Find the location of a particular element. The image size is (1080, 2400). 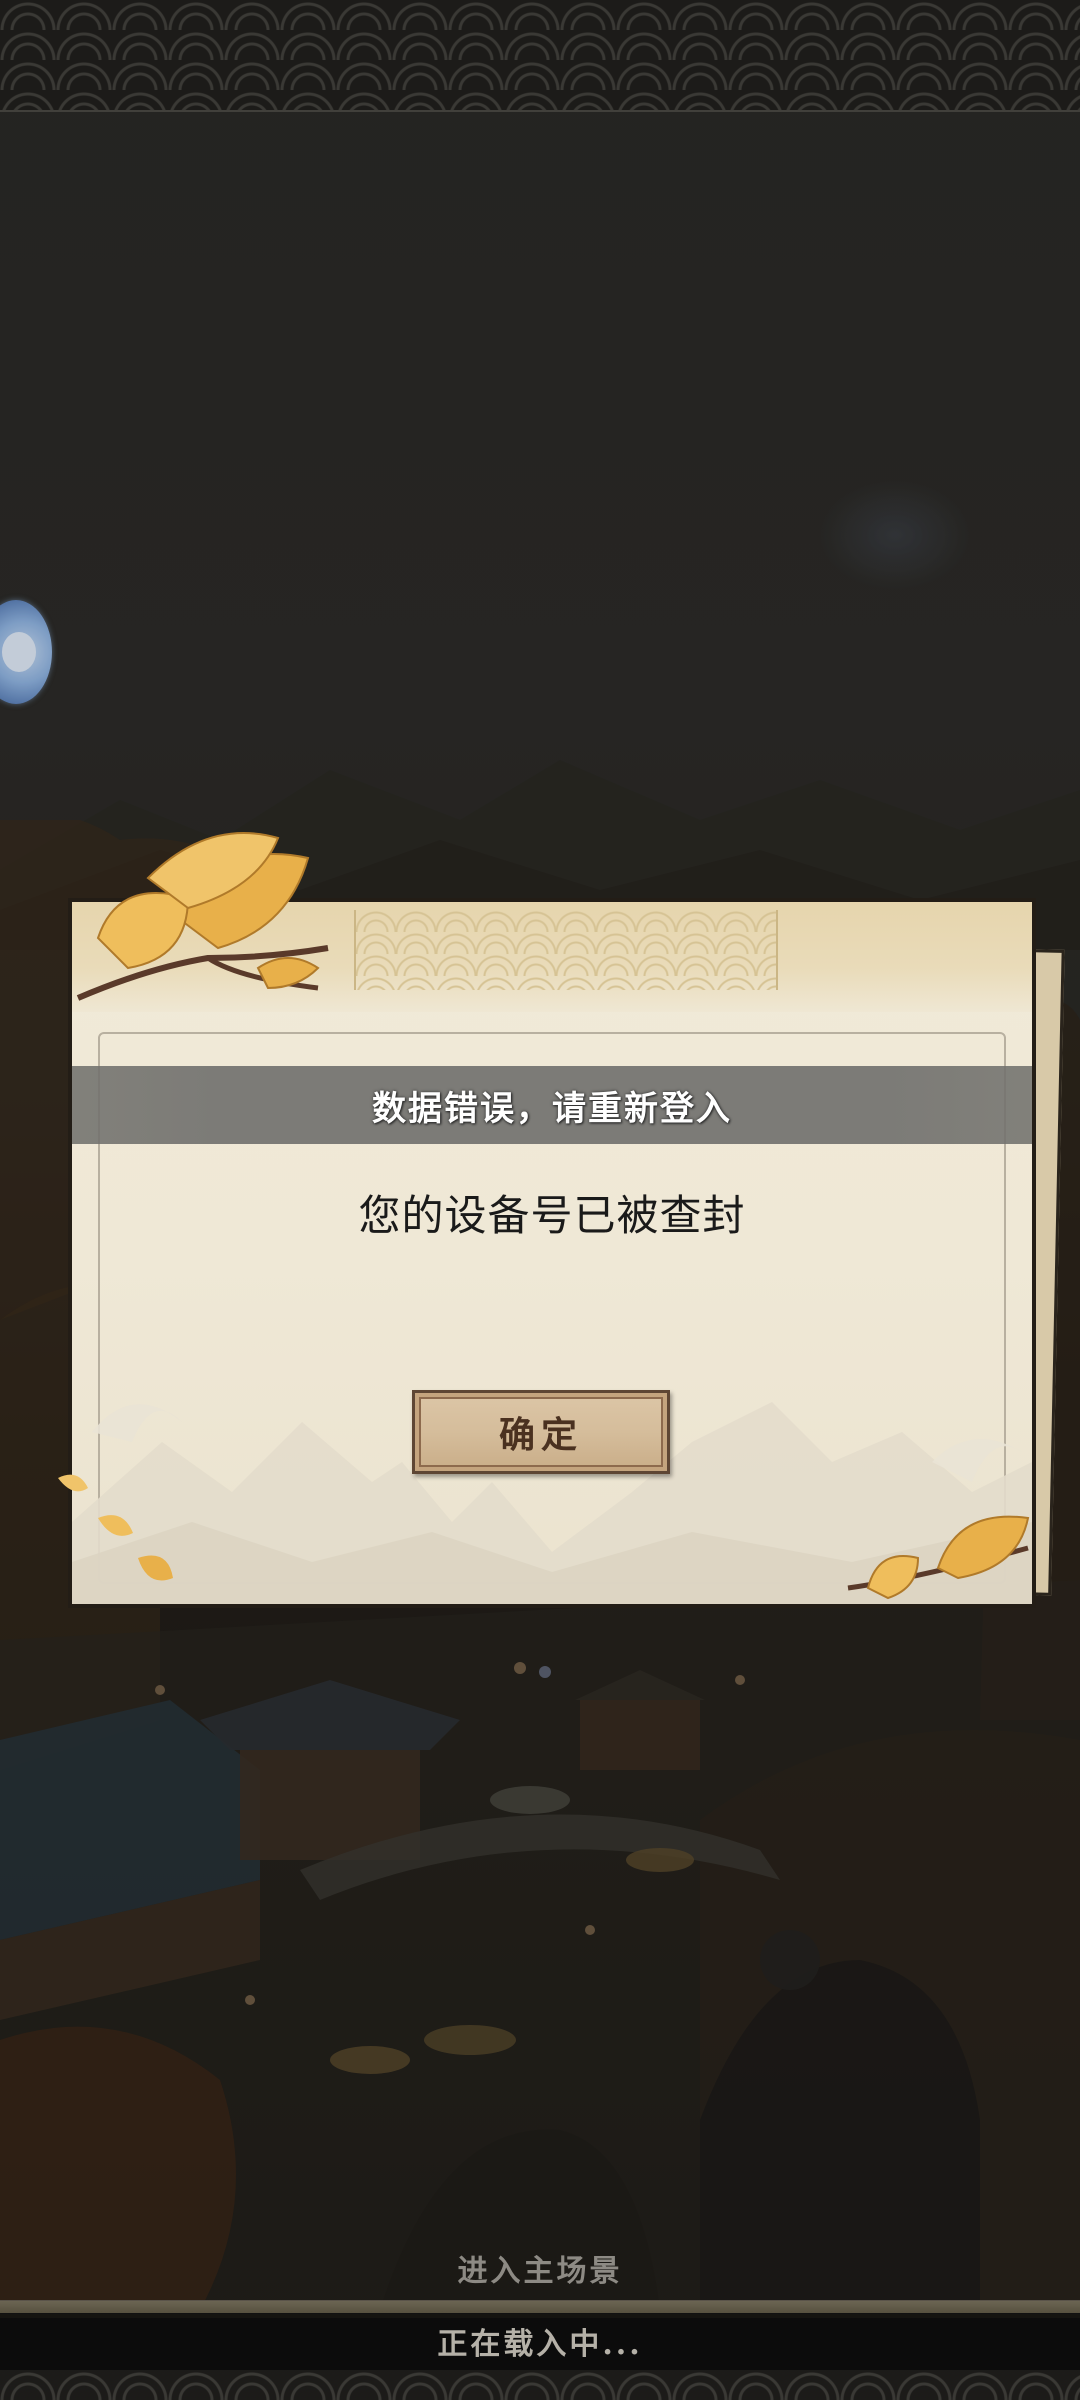

header-wave-pattern is located at coordinates (566, 950).